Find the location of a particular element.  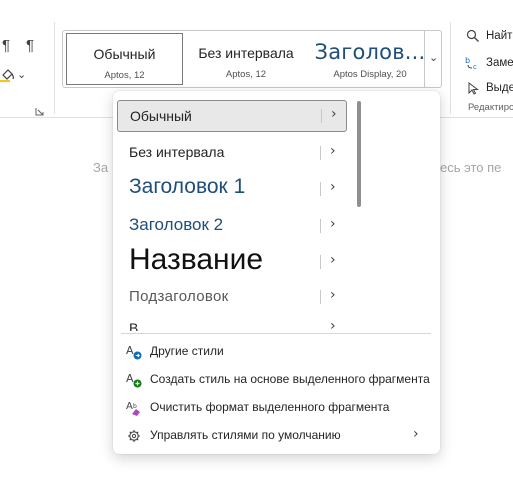

clear-formatting-button: Ab Очистить формат выделенного фрагмента is located at coordinates (277, 408).